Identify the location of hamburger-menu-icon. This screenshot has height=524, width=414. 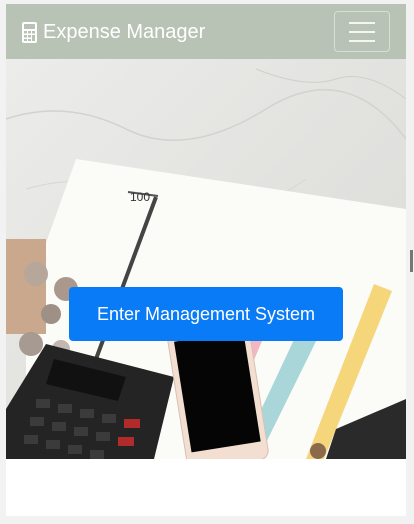
(362, 32).